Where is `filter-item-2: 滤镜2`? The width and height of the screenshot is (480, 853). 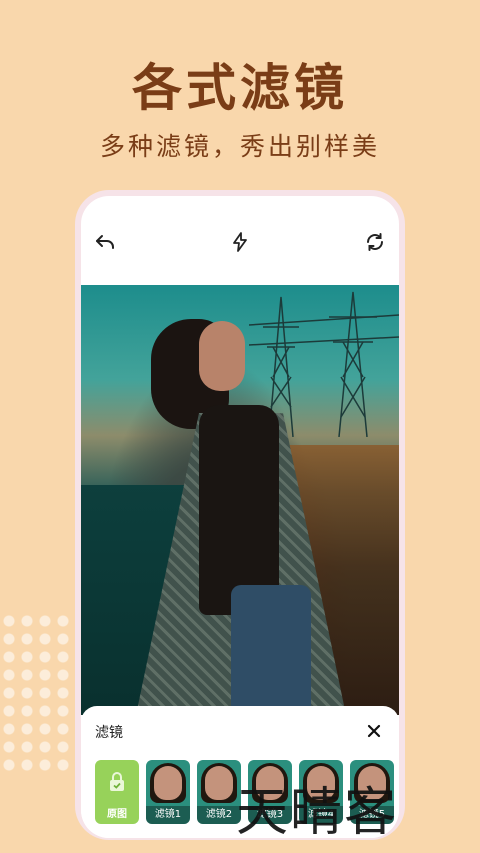 filter-item-2: 滤镜2 is located at coordinates (219, 792).